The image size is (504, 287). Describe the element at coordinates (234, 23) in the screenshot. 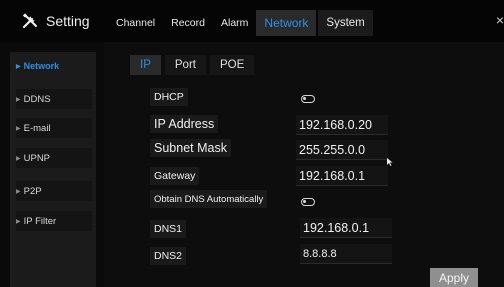

I see `tab-alarm: Alarm` at that location.